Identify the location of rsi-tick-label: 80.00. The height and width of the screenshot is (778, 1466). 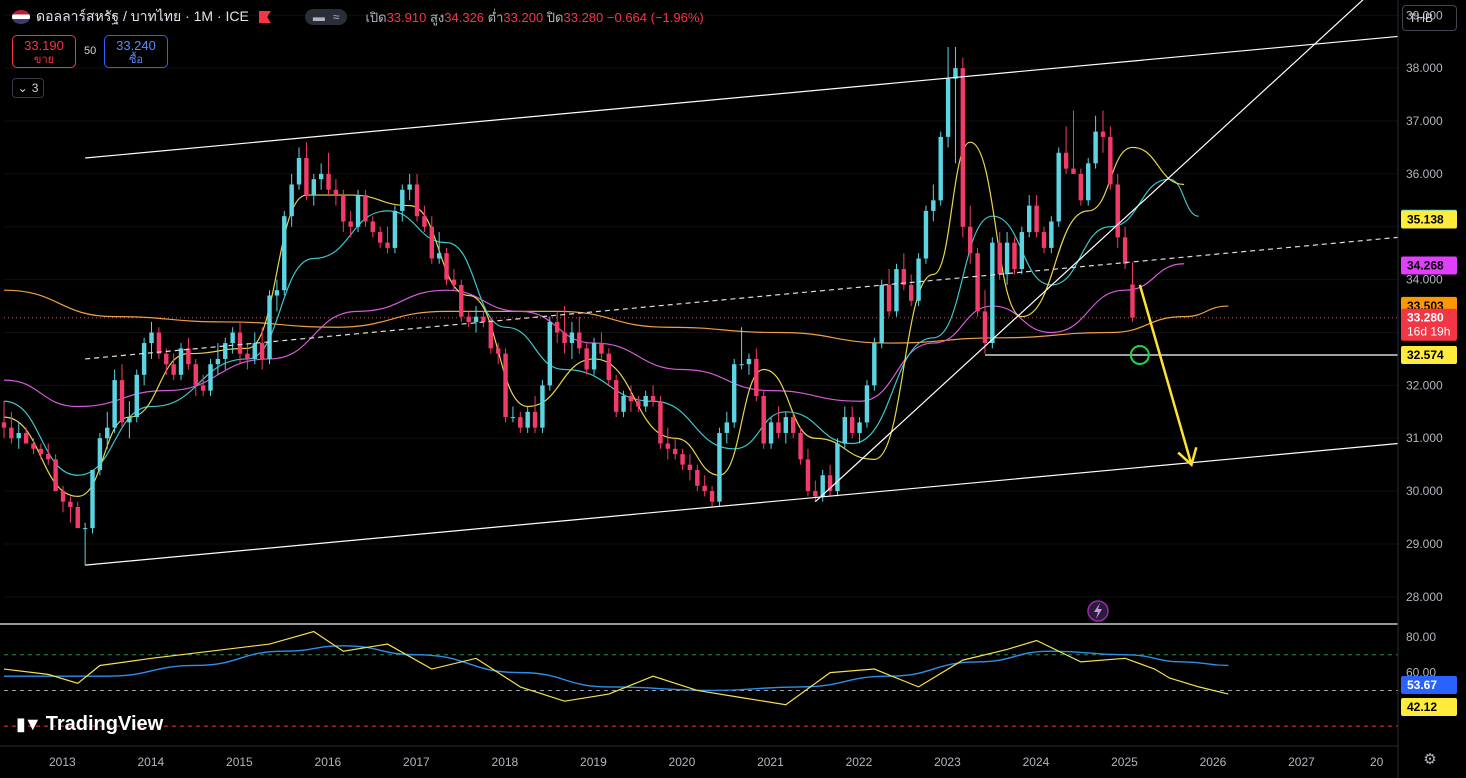
(1421, 637).